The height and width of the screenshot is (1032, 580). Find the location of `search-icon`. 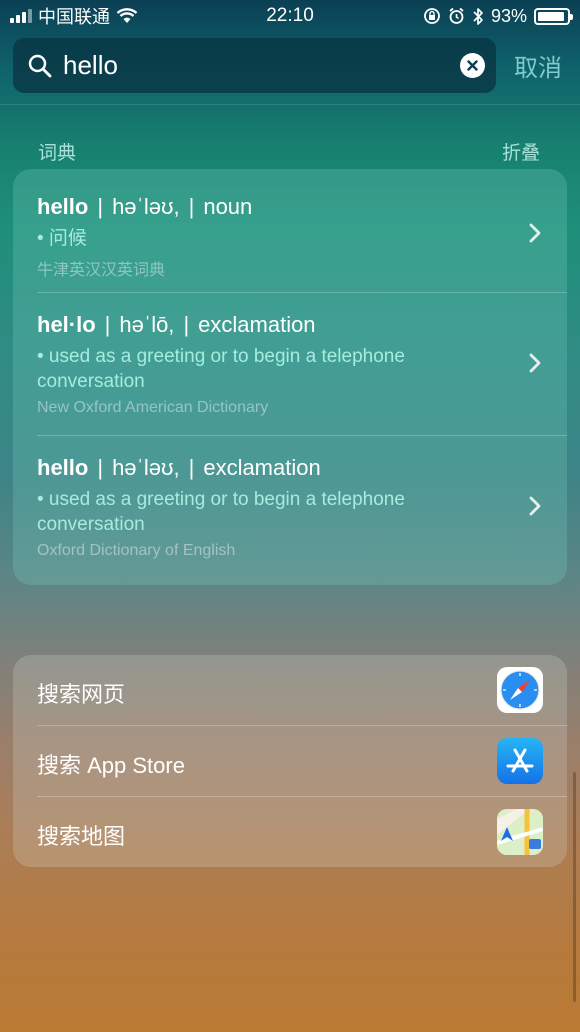

search-icon is located at coordinates (40, 65).